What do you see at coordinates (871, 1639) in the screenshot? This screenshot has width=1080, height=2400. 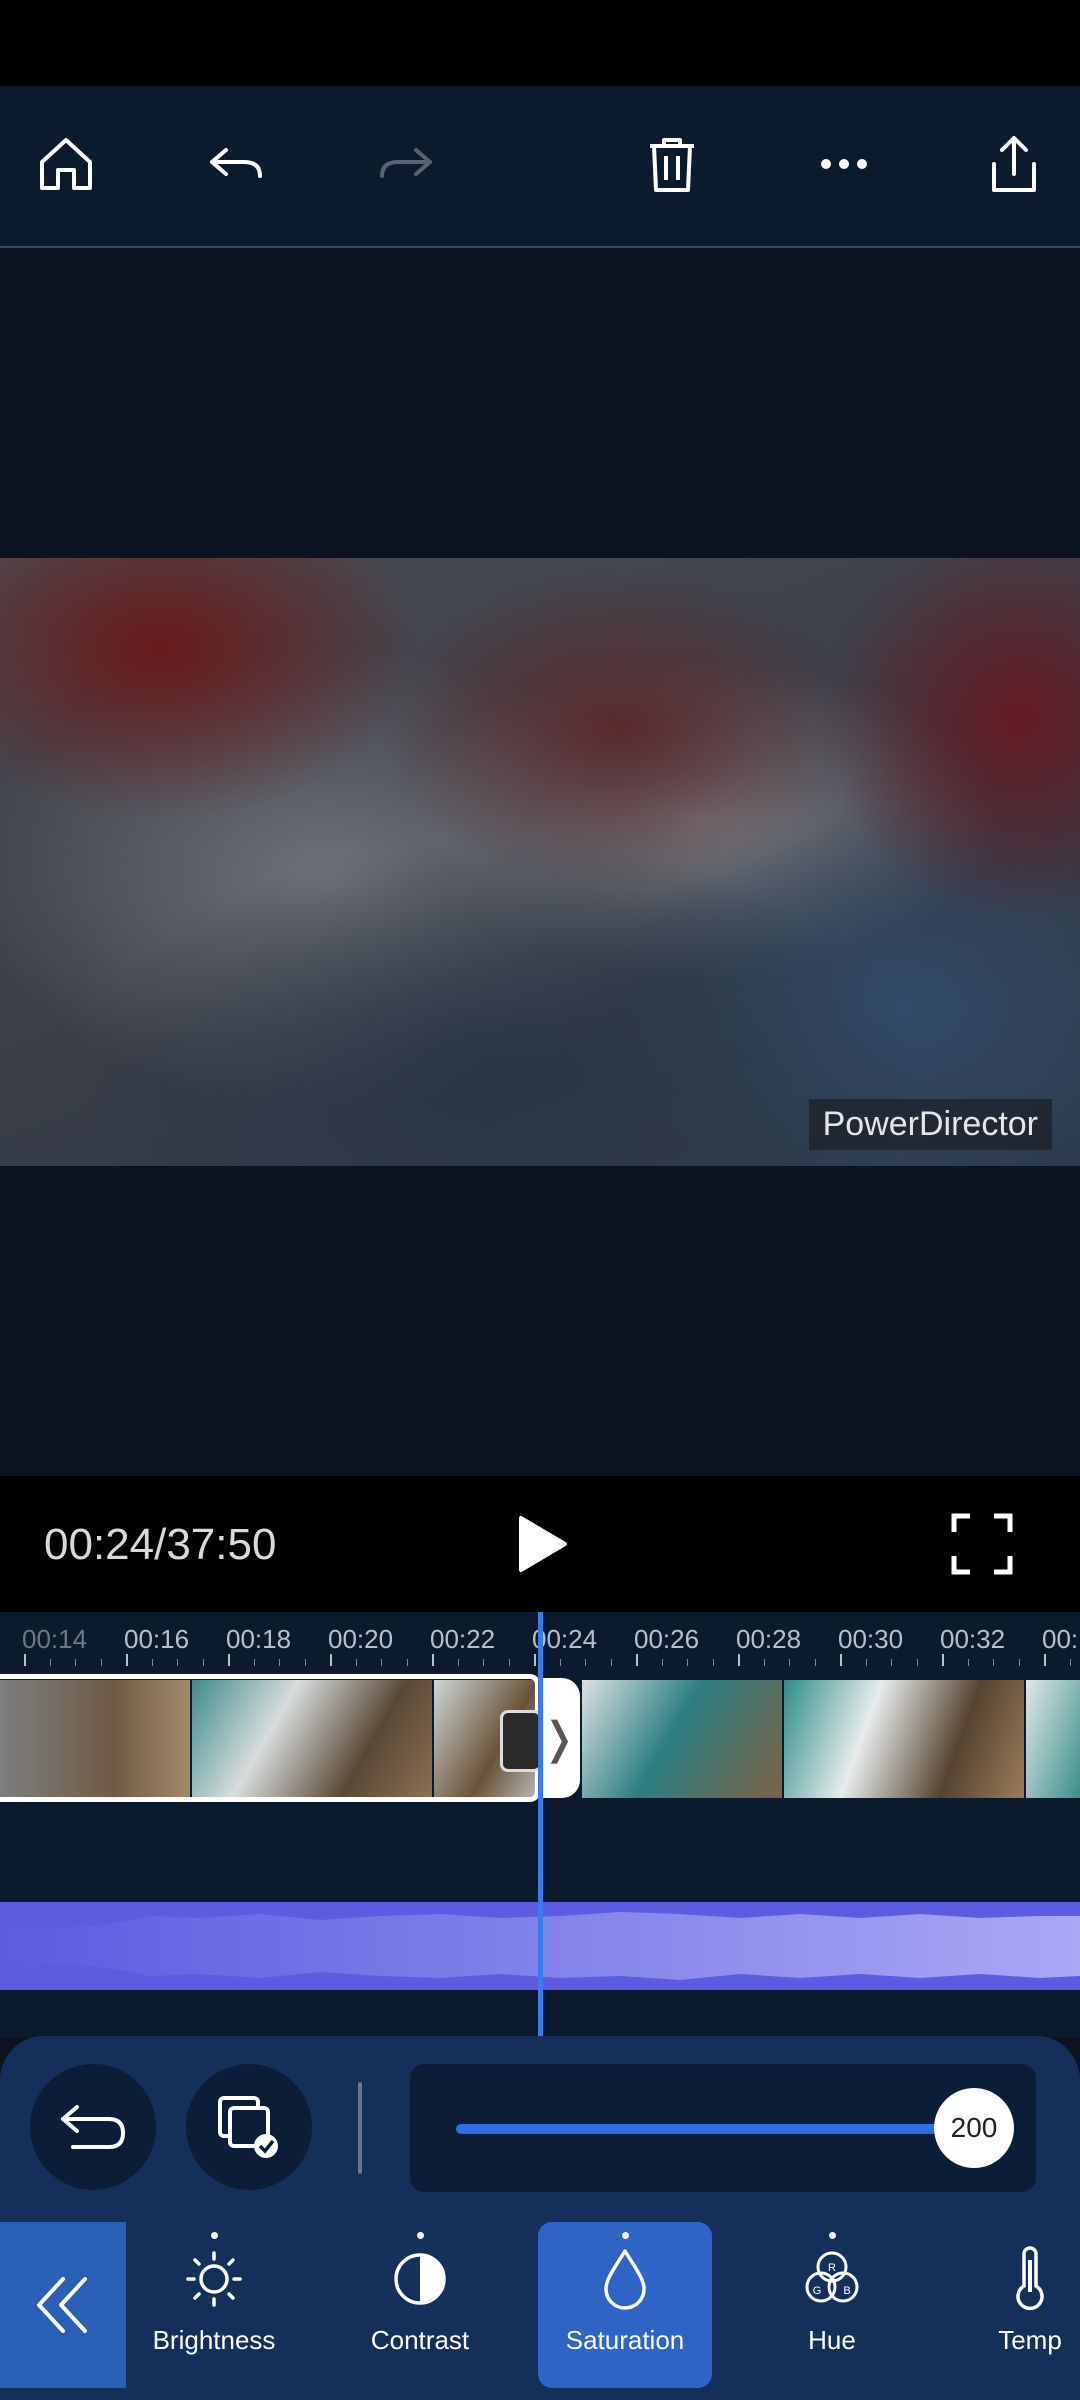 I see `tick-label: 00:30` at bounding box center [871, 1639].